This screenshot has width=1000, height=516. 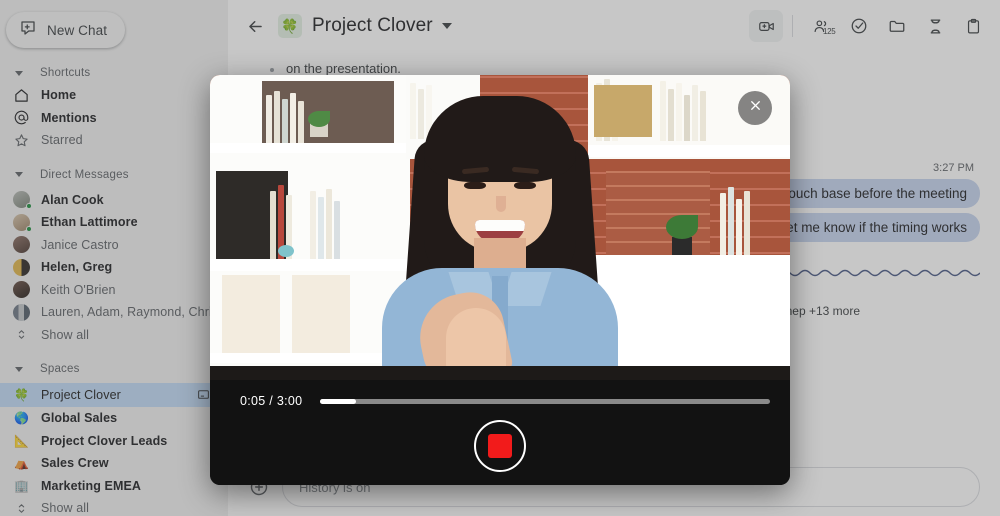 What do you see at coordinates (21, 440) in the screenshot?
I see `ruler-emoji-icon: 📐` at bounding box center [21, 440].